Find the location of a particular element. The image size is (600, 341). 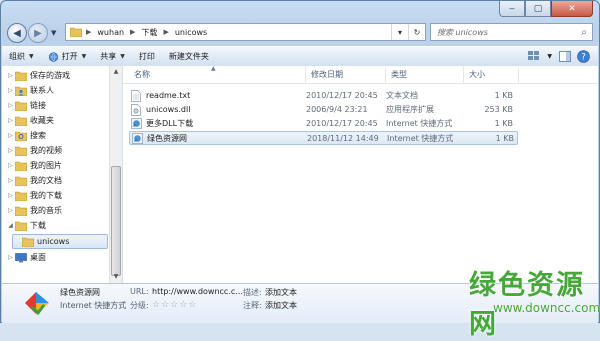

column-header-name: 名称 is located at coordinates (217, 74).